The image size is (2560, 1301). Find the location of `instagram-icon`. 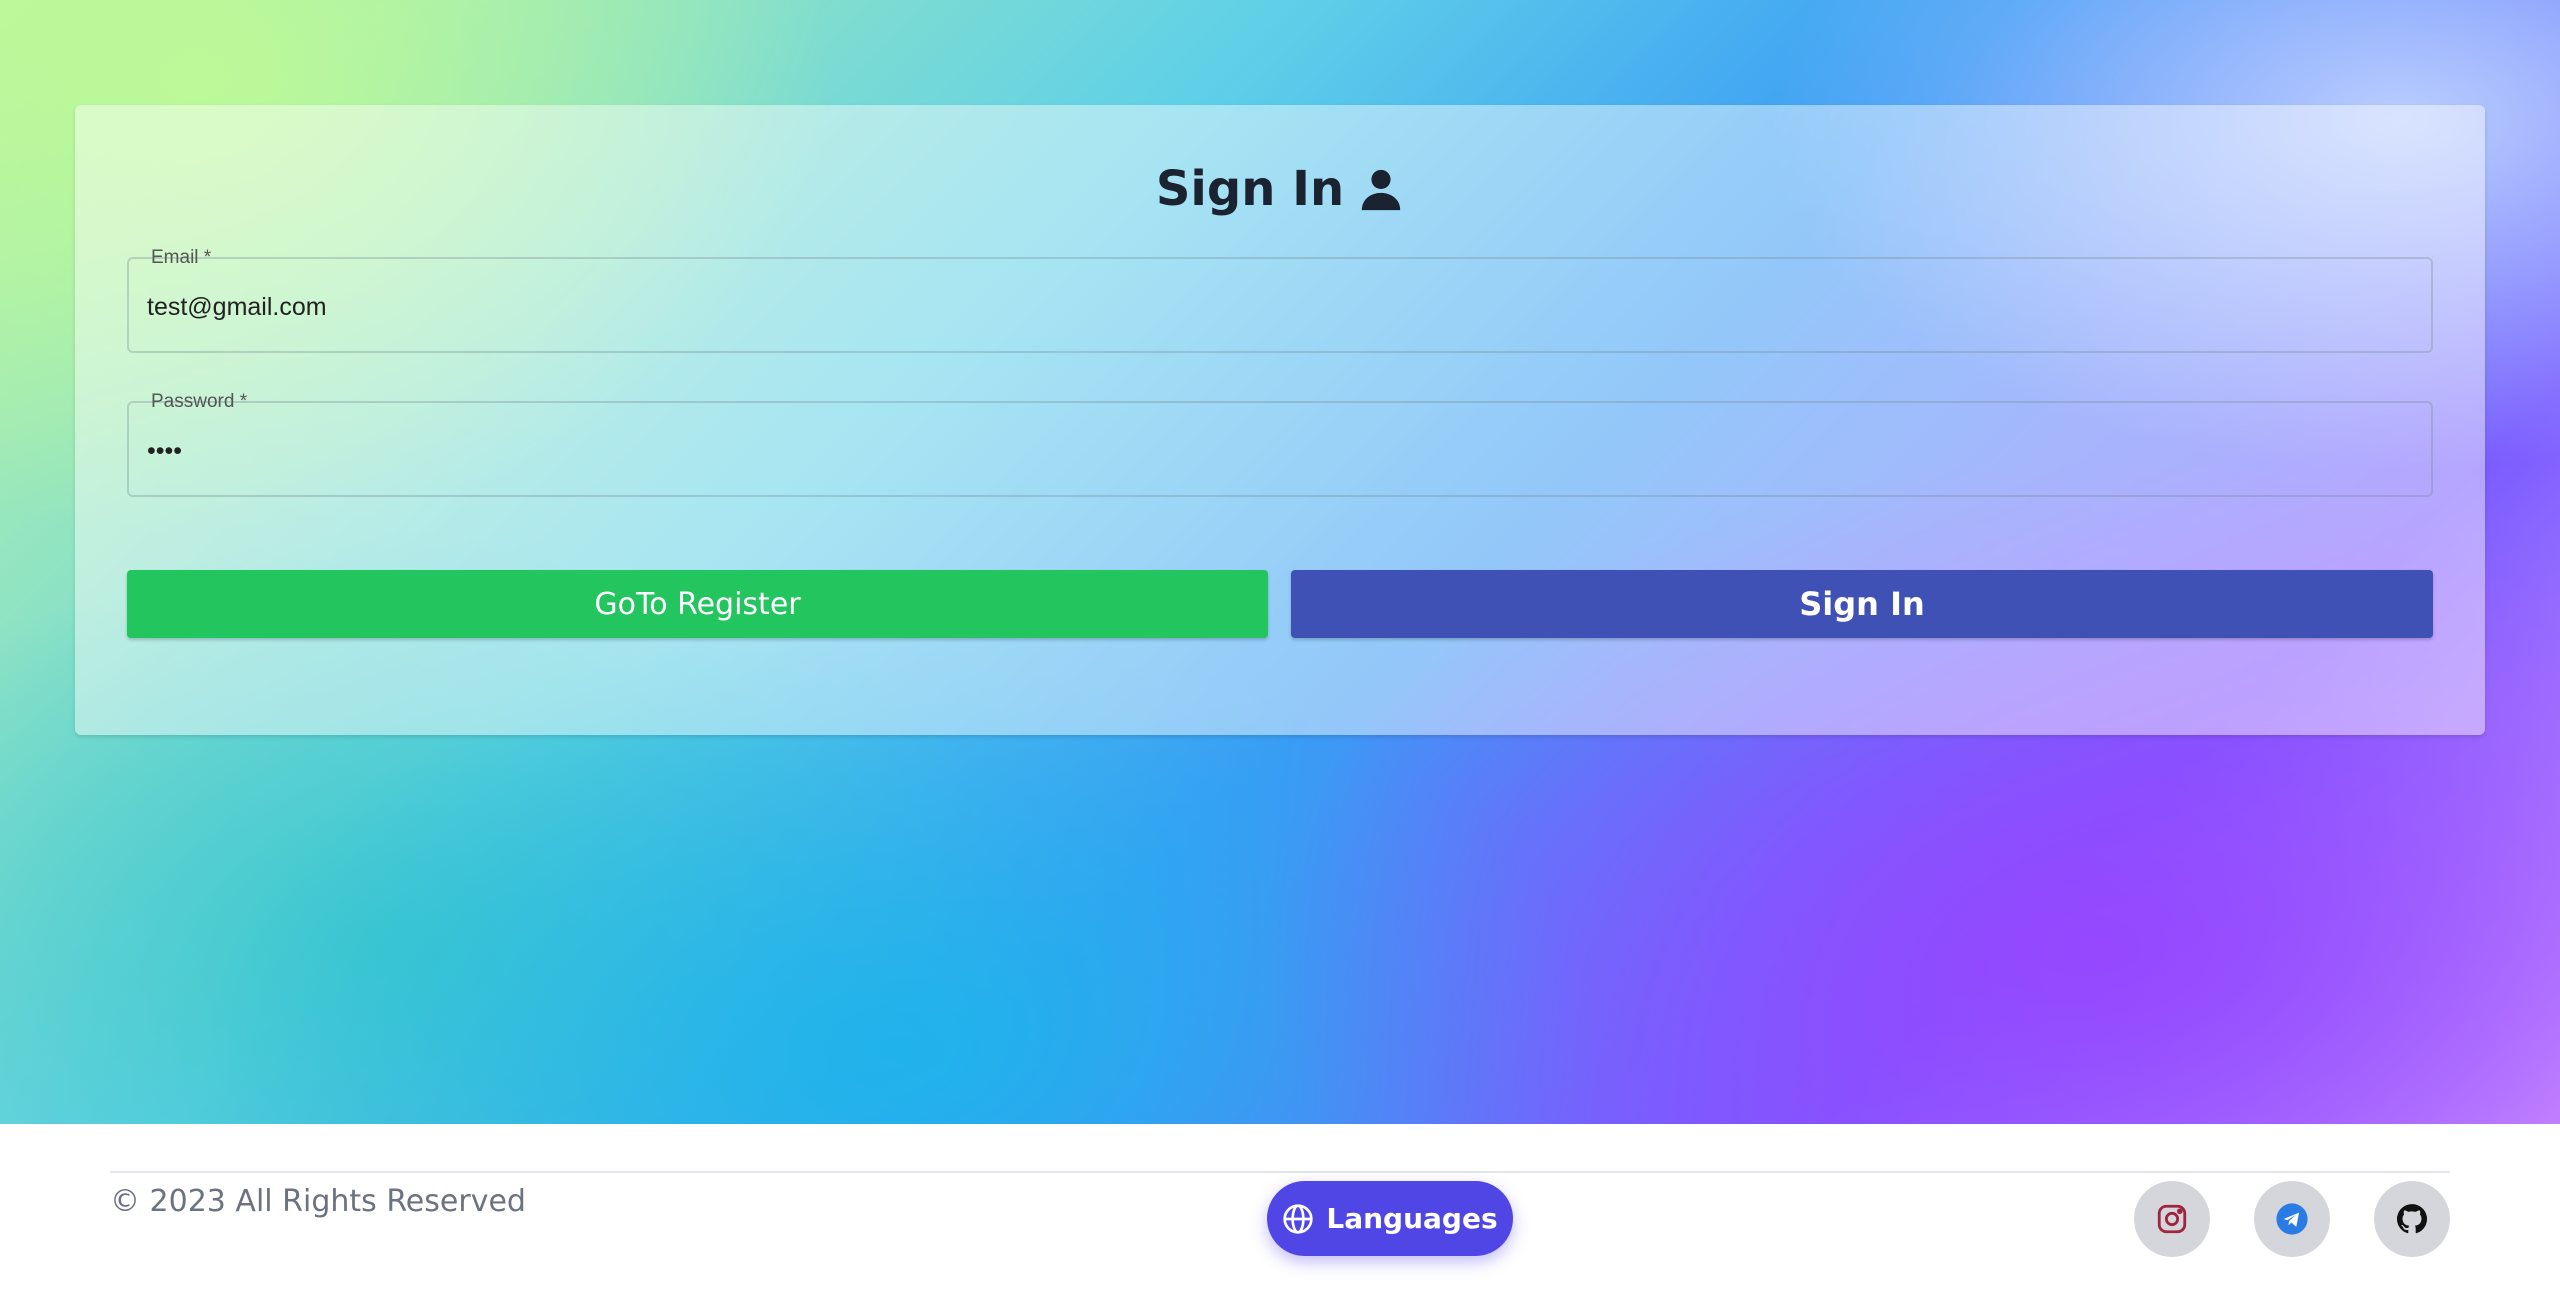

instagram-icon is located at coordinates (2172, 1219).